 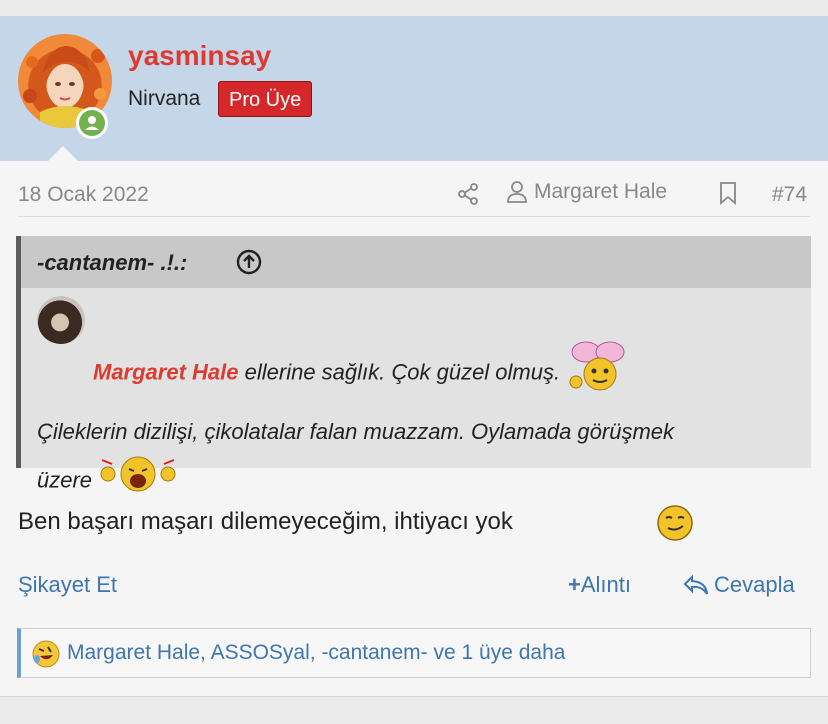 I want to click on plus-icon: +, so click(x=574, y=584).